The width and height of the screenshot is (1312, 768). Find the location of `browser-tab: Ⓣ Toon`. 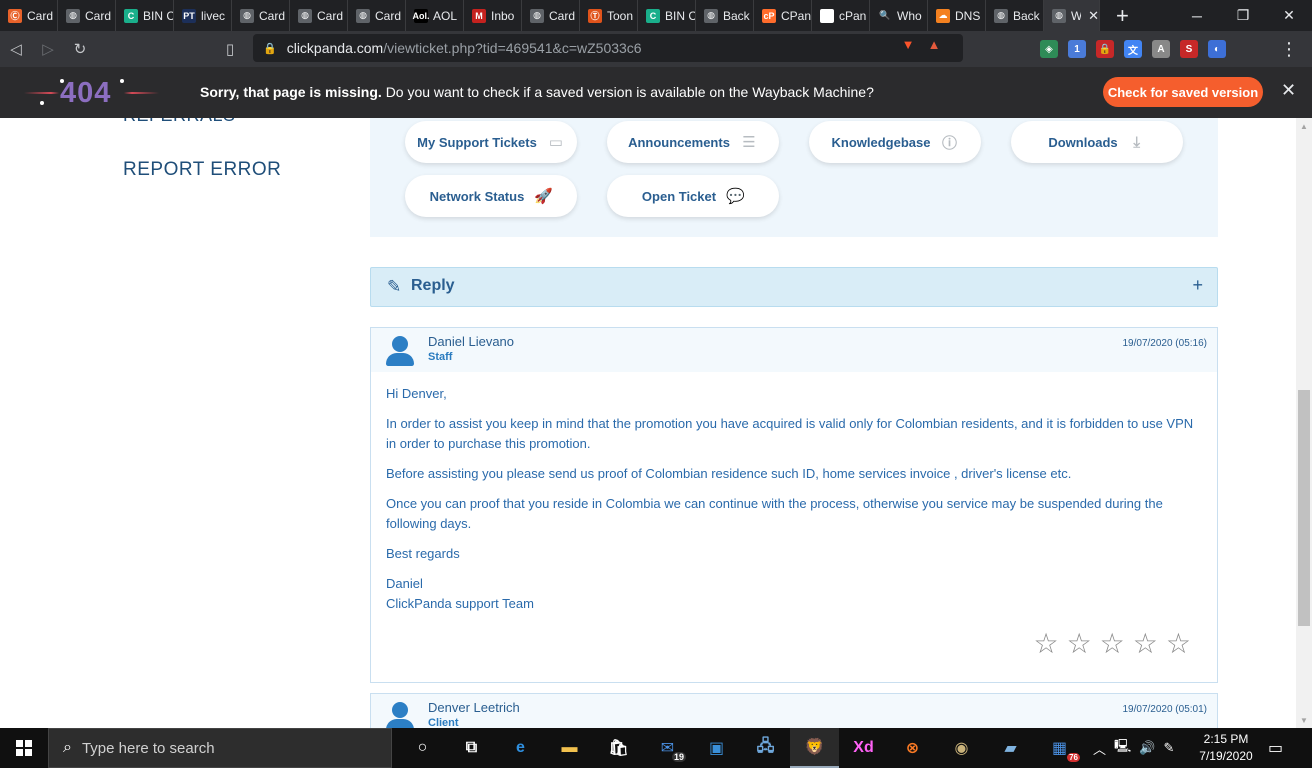

browser-tab: Ⓣ Toon is located at coordinates (609, 15).